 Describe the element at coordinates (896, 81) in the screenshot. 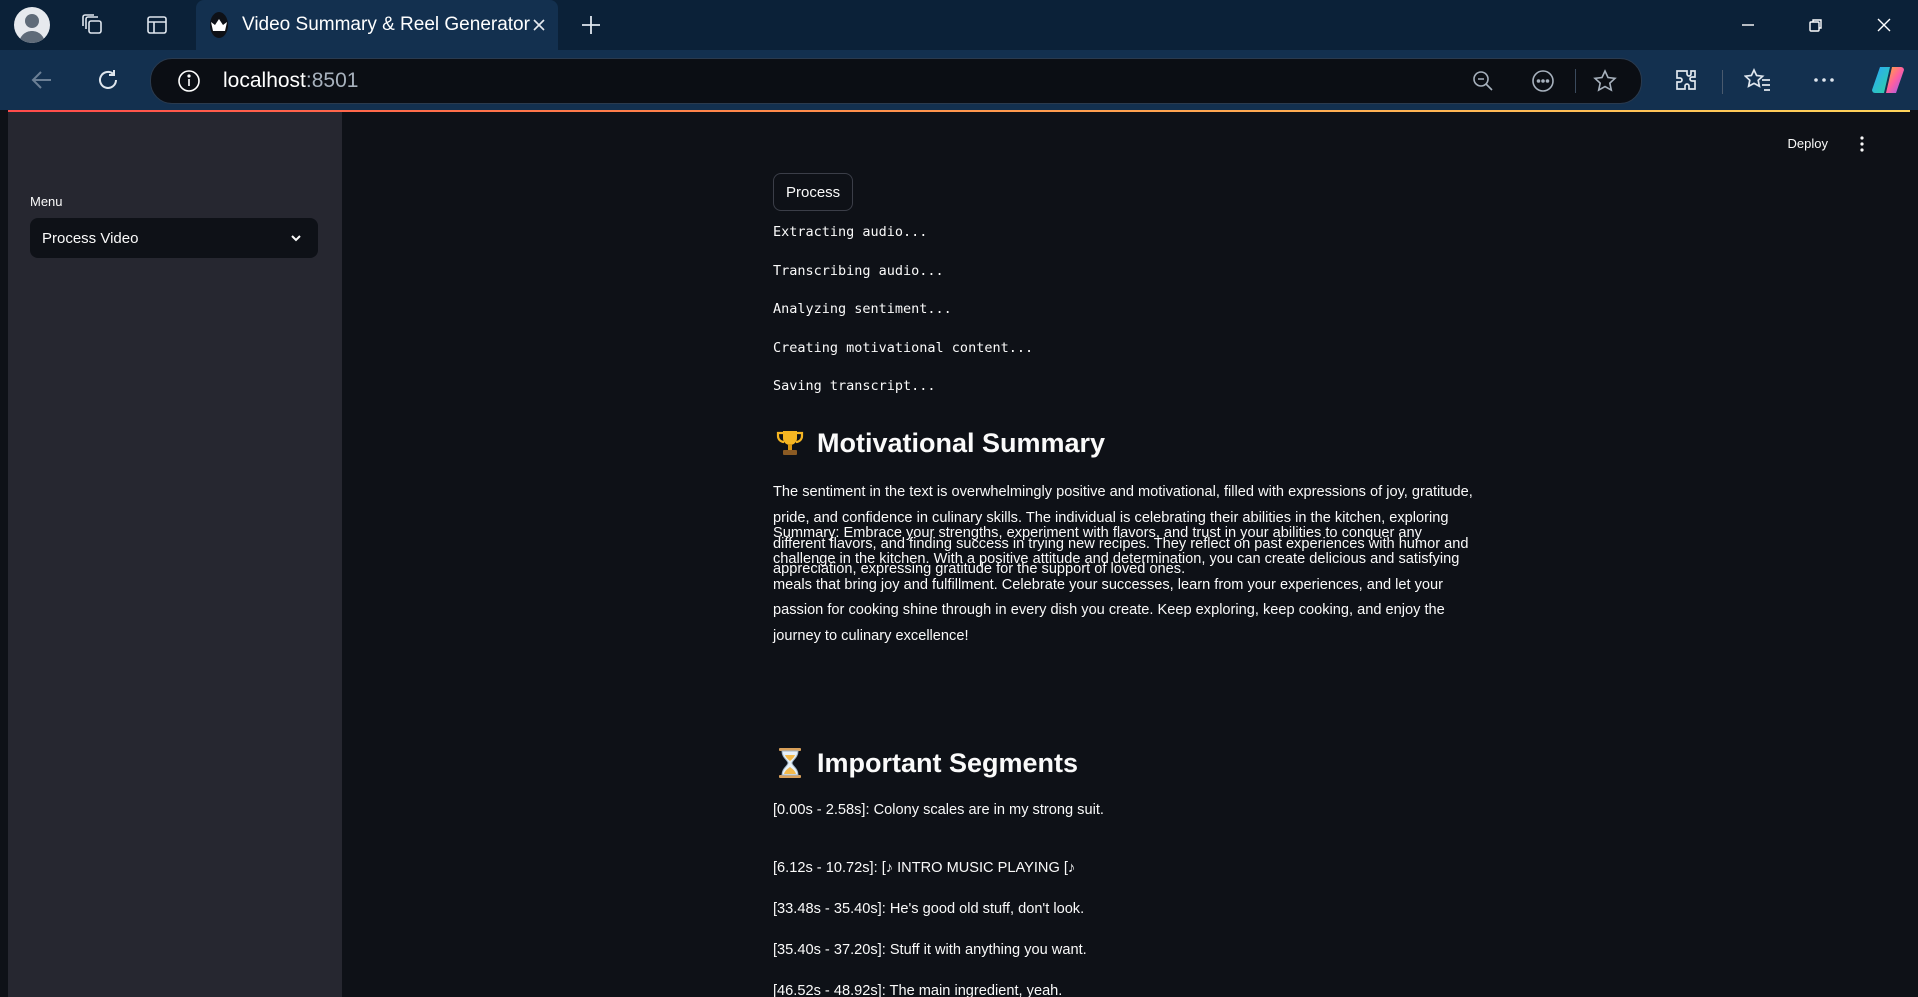

I see `address-bar: localhost:8501` at that location.